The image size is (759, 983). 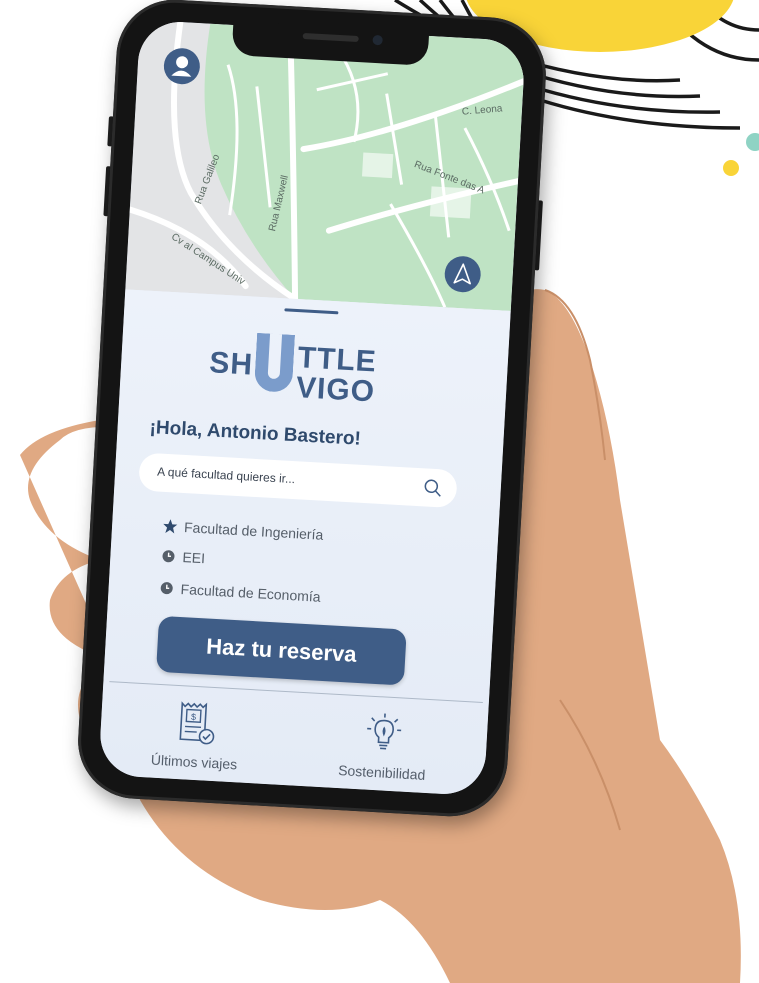 I want to click on lightbulb-icon, so click(x=384, y=731).